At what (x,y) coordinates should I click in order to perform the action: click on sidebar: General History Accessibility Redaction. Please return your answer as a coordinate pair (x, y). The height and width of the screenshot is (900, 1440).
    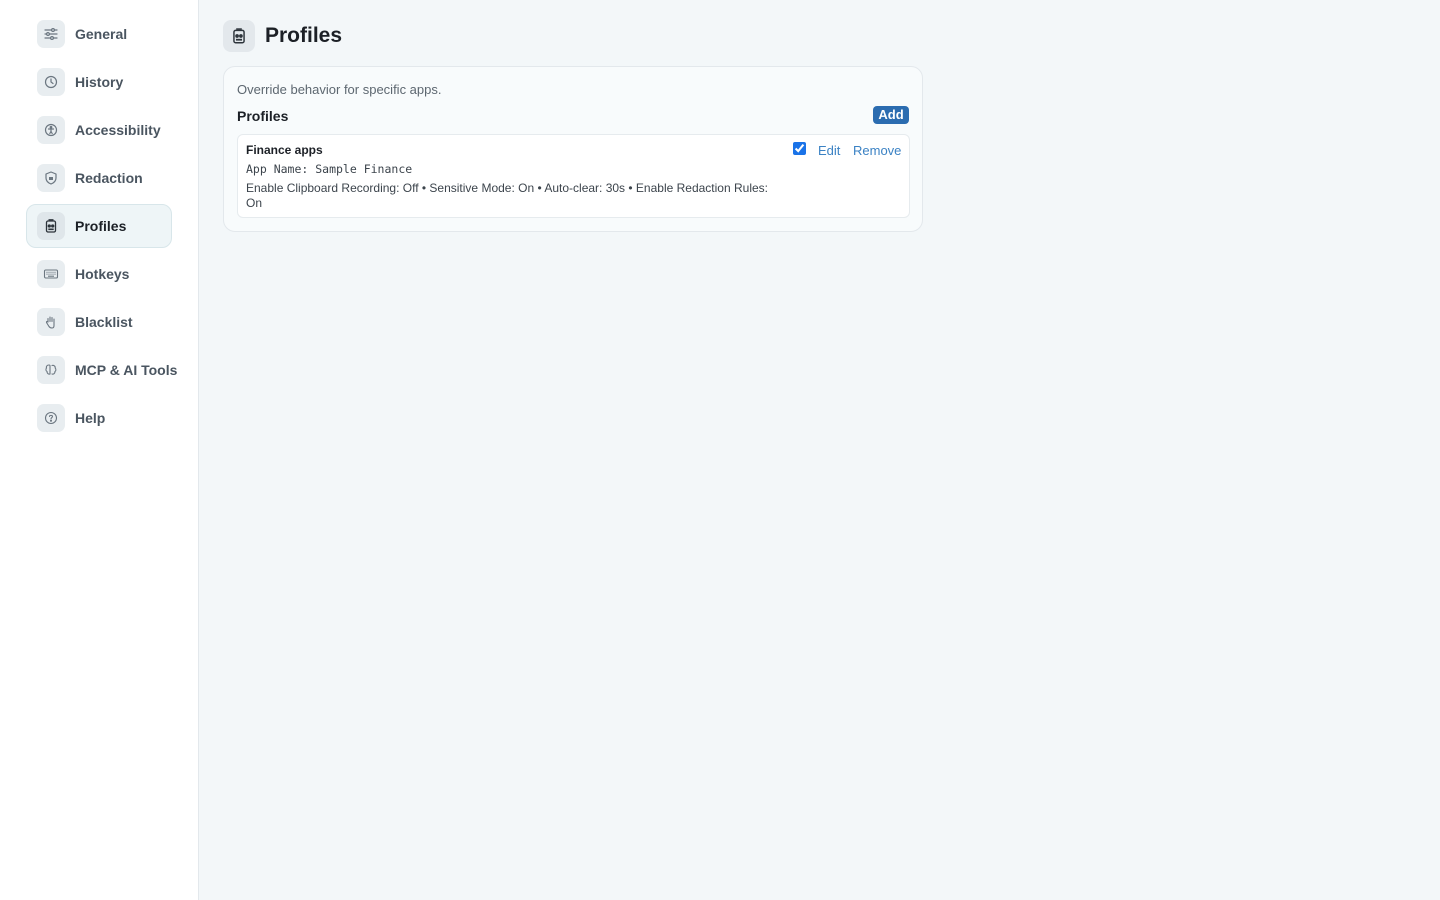
    Looking at the image, I should click on (99, 450).